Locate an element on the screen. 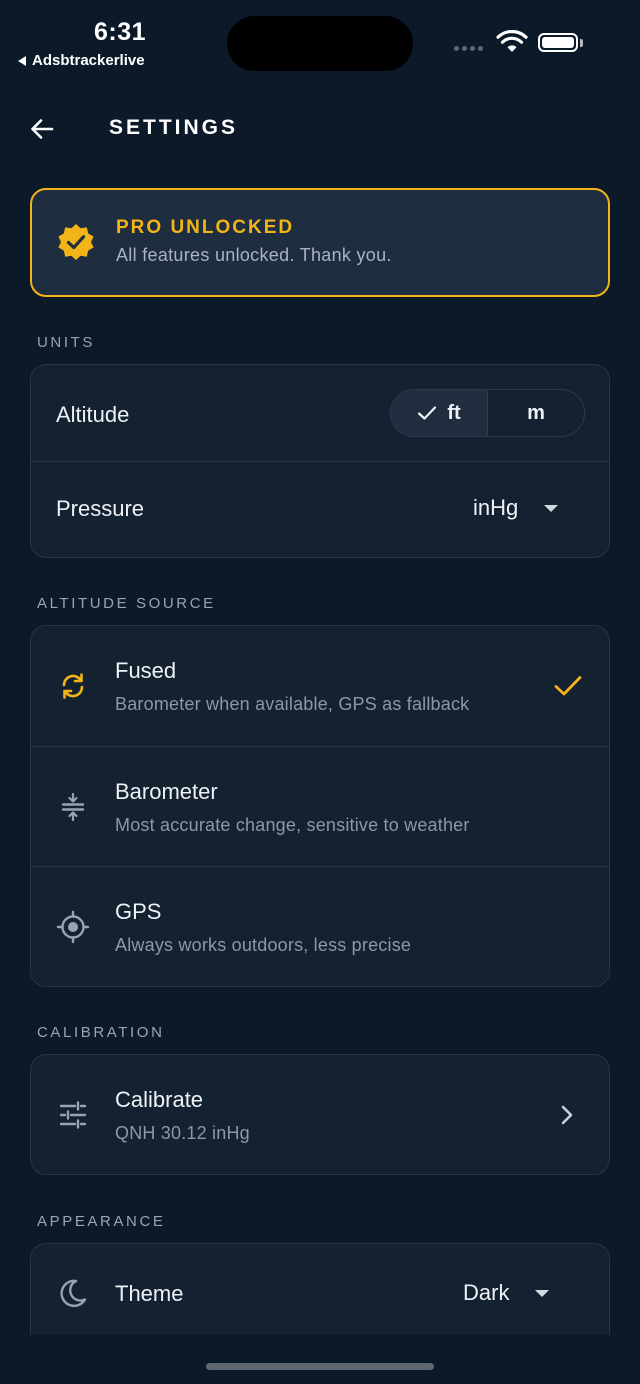  section-appearance: APPEARANCE is located at coordinates (101, 1221).